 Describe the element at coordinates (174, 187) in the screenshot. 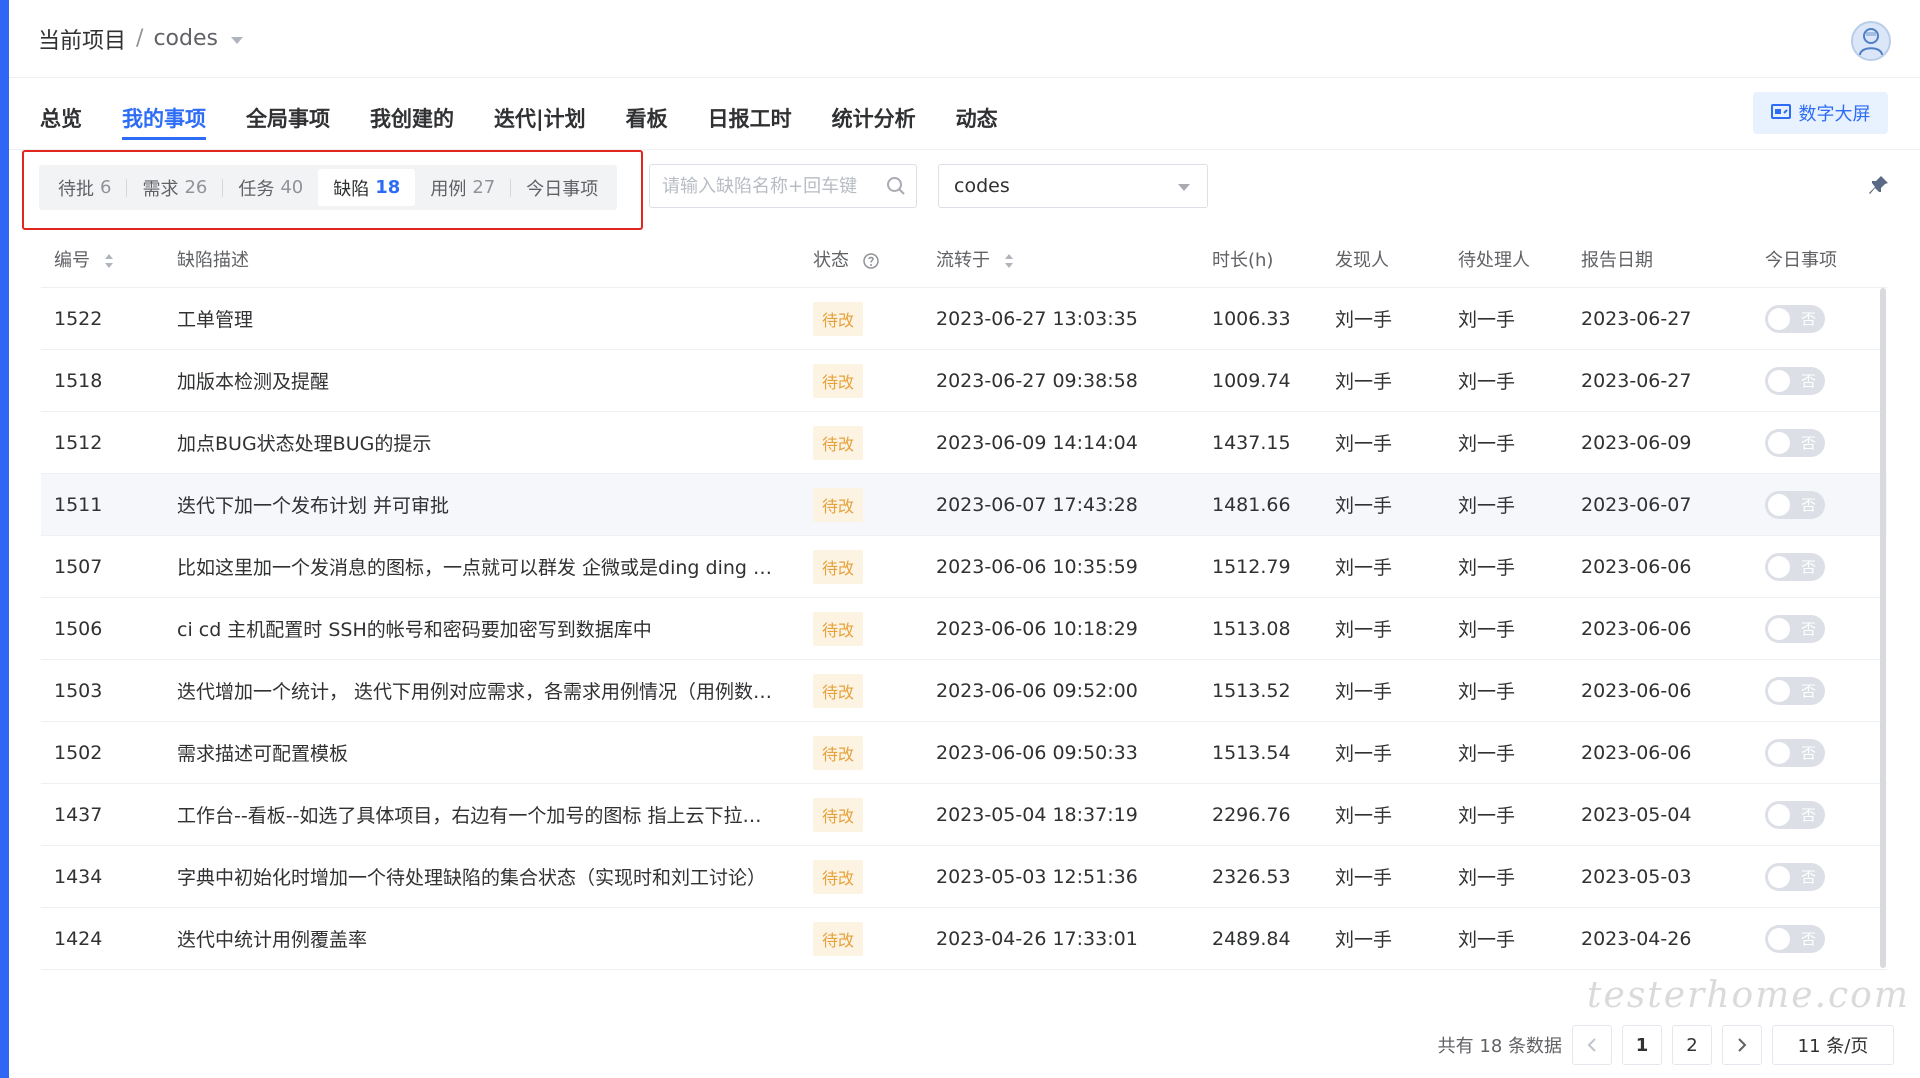

I see `segment-requirements: 需求 26` at that location.